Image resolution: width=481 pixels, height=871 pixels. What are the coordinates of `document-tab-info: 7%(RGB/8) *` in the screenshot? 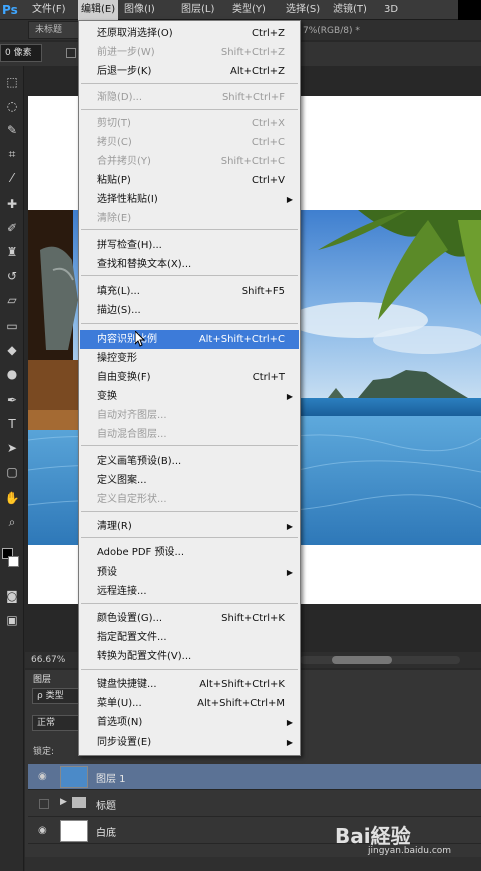 It's located at (331, 31).